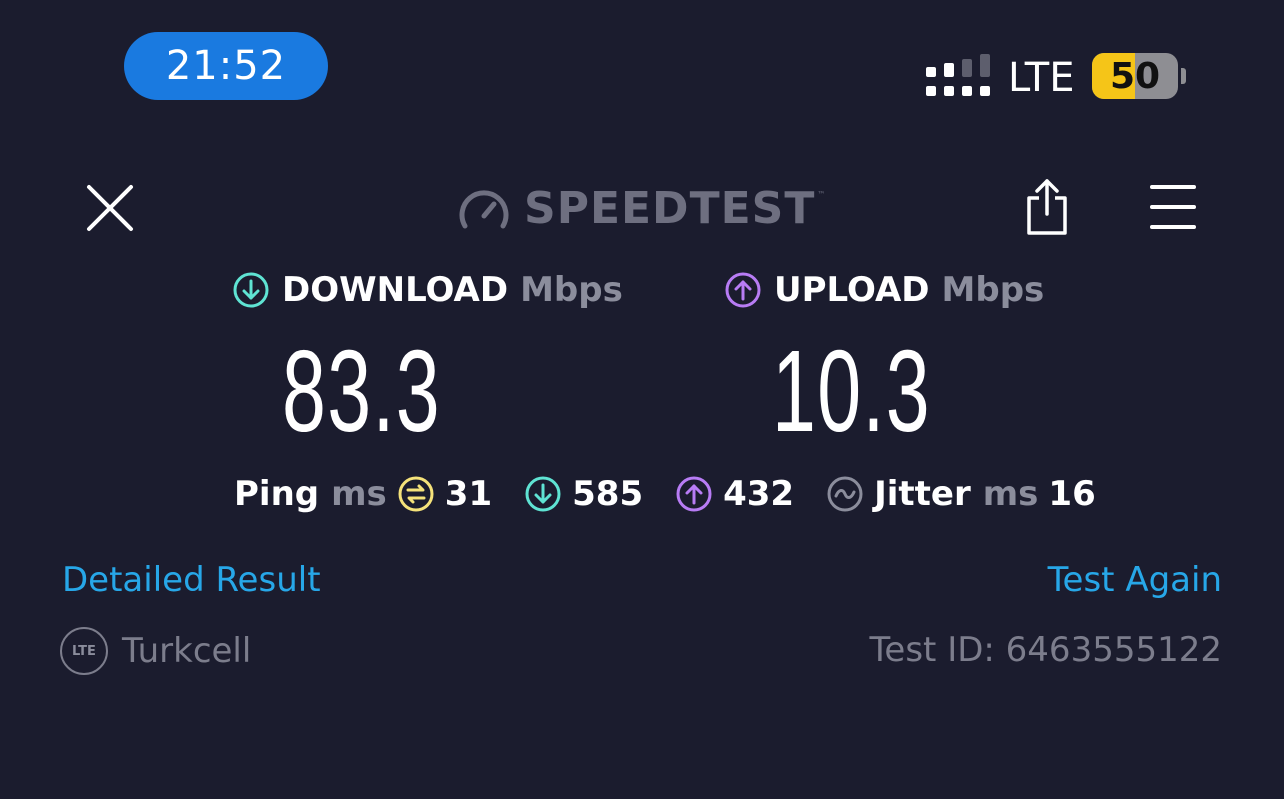 The height and width of the screenshot is (799, 1284). What do you see at coordinates (665, 494) in the screenshot?
I see `ping-row: Ping ms 31 585 432 Jitter ms 16` at bounding box center [665, 494].